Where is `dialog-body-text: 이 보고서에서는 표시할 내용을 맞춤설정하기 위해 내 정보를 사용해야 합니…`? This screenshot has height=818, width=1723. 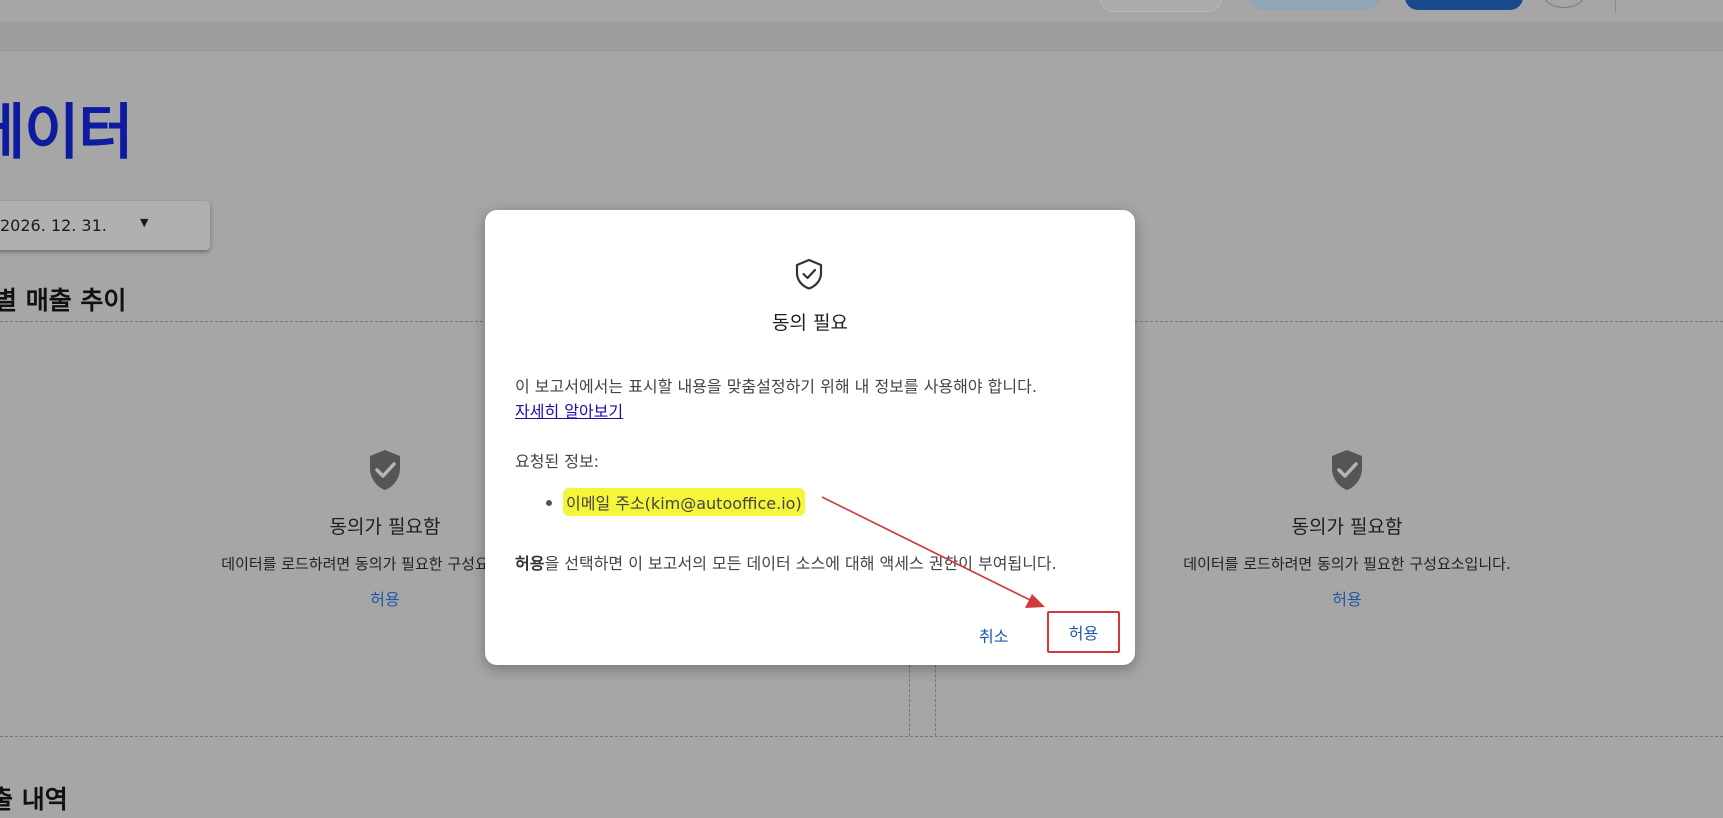
dialog-body-text: 이 보고서에서는 표시할 내용을 맞춤설정하기 위해 내 정보를 사용해야 합니… is located at coordinates (776, 386).